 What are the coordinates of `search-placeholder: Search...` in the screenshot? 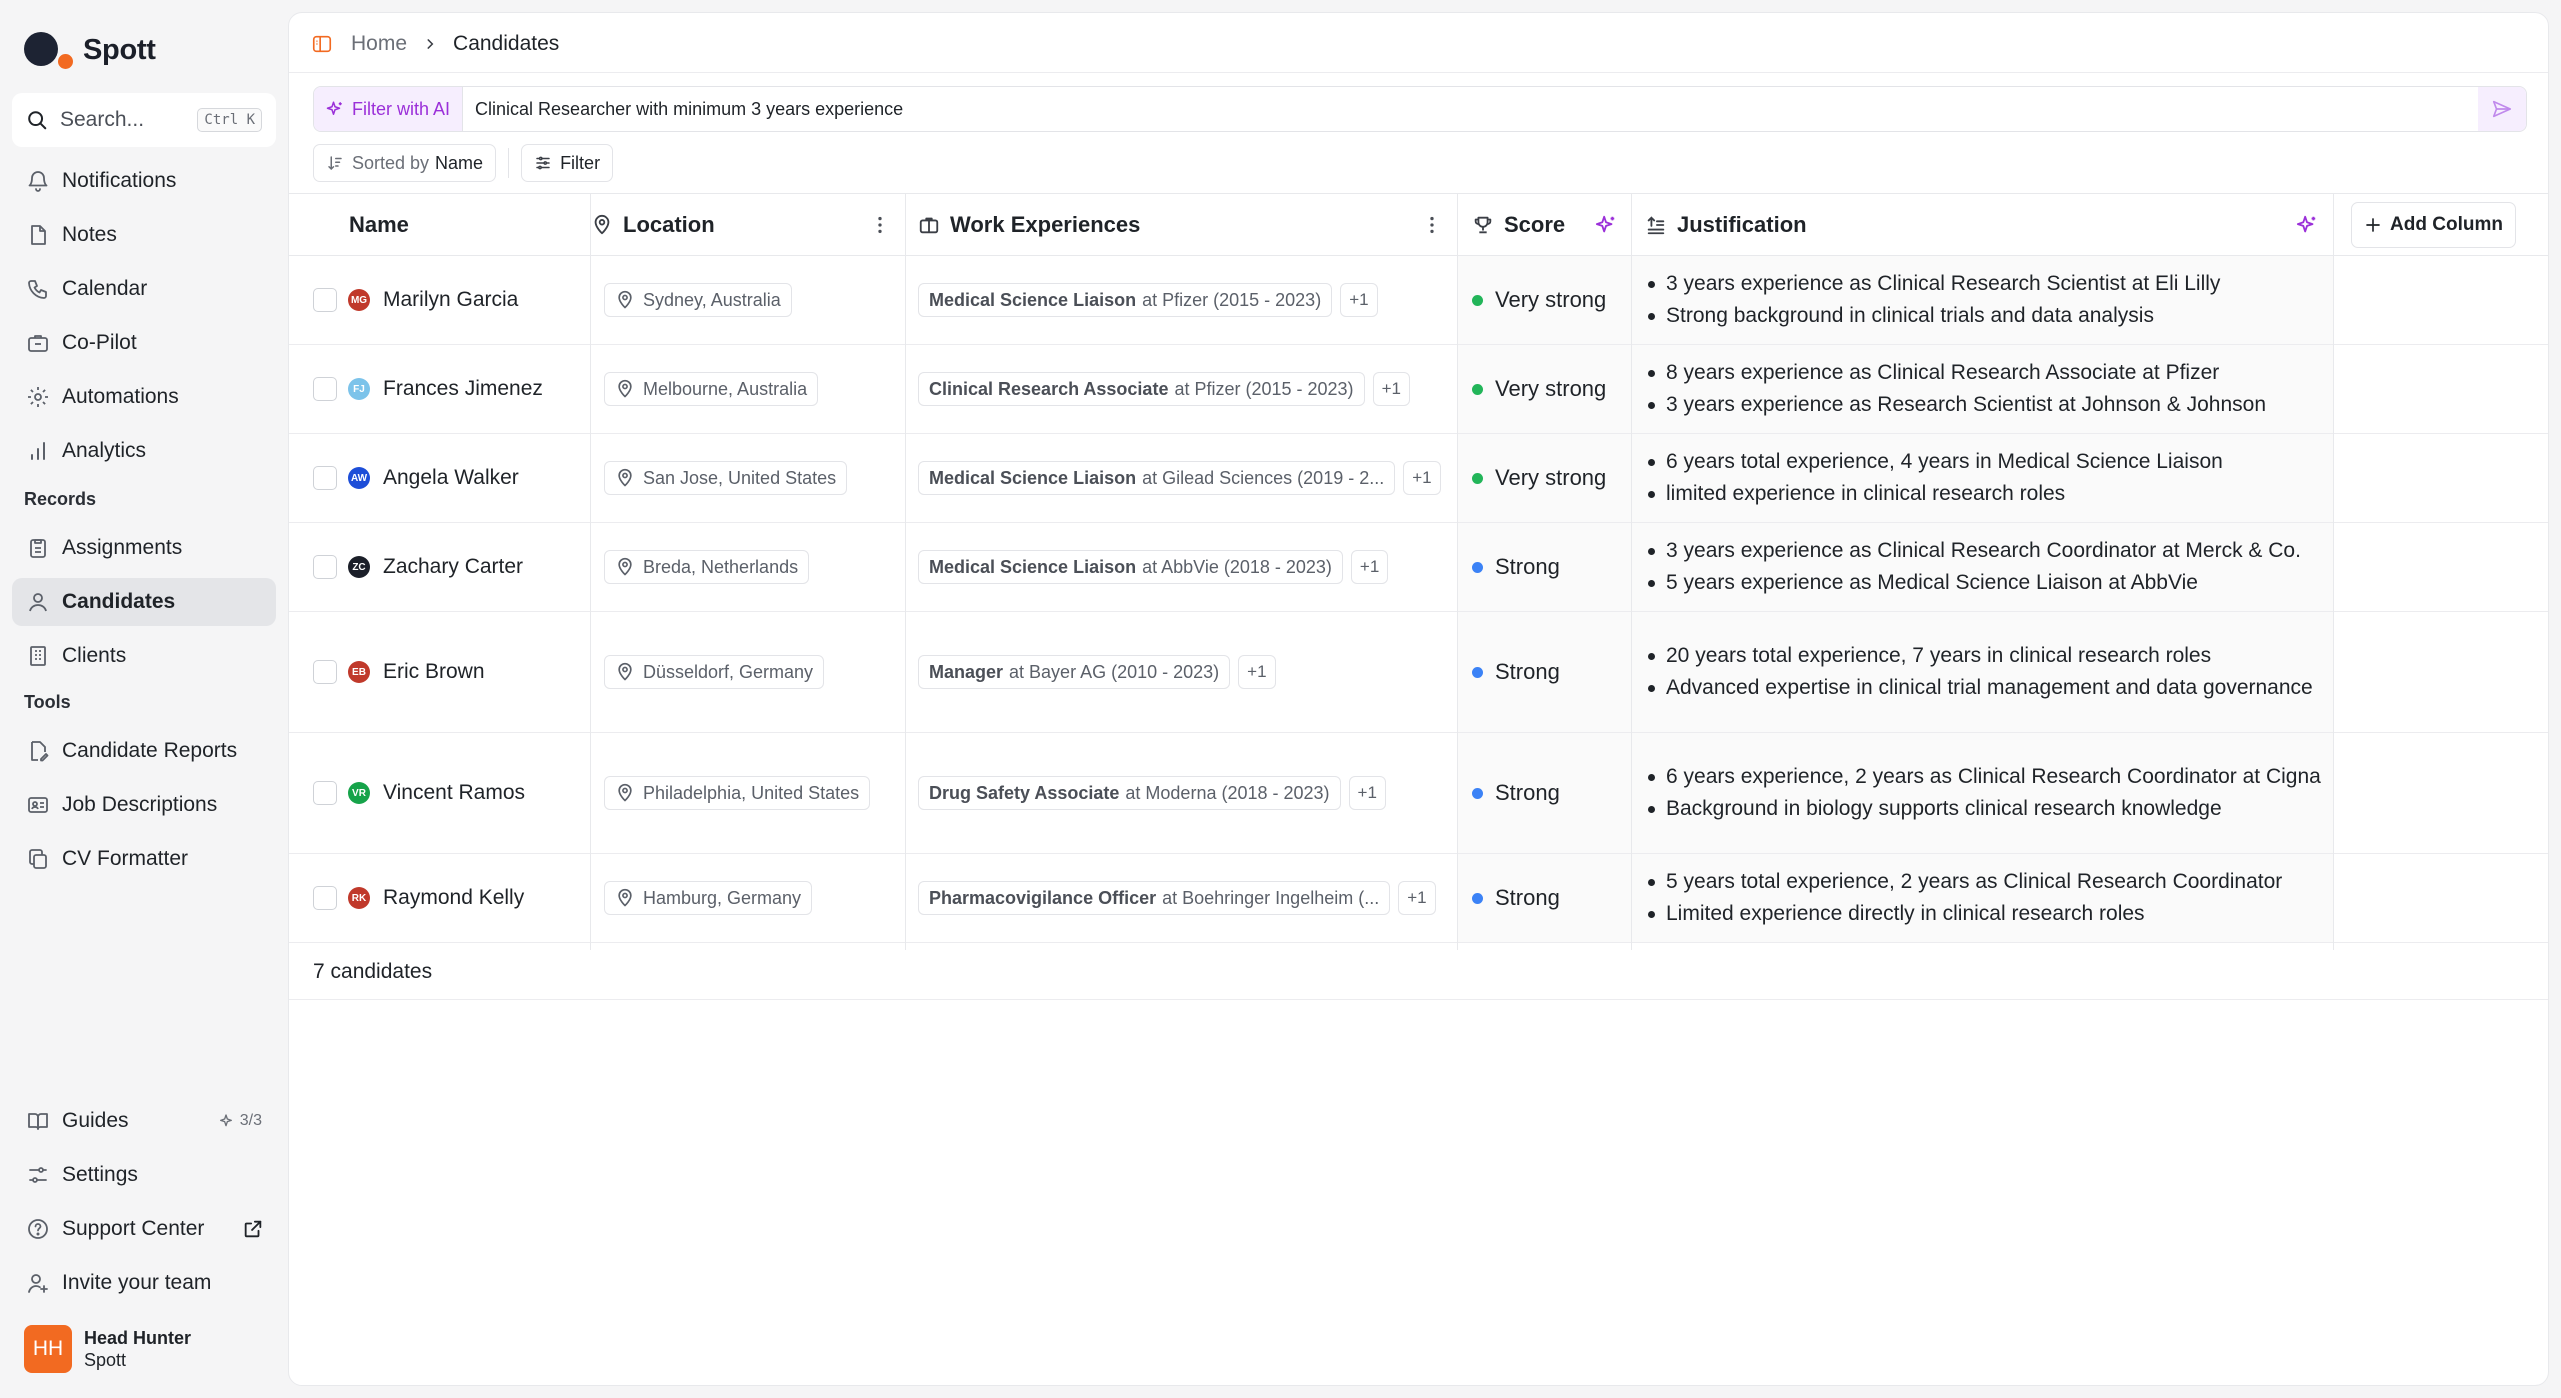 It's located at (102, 119).